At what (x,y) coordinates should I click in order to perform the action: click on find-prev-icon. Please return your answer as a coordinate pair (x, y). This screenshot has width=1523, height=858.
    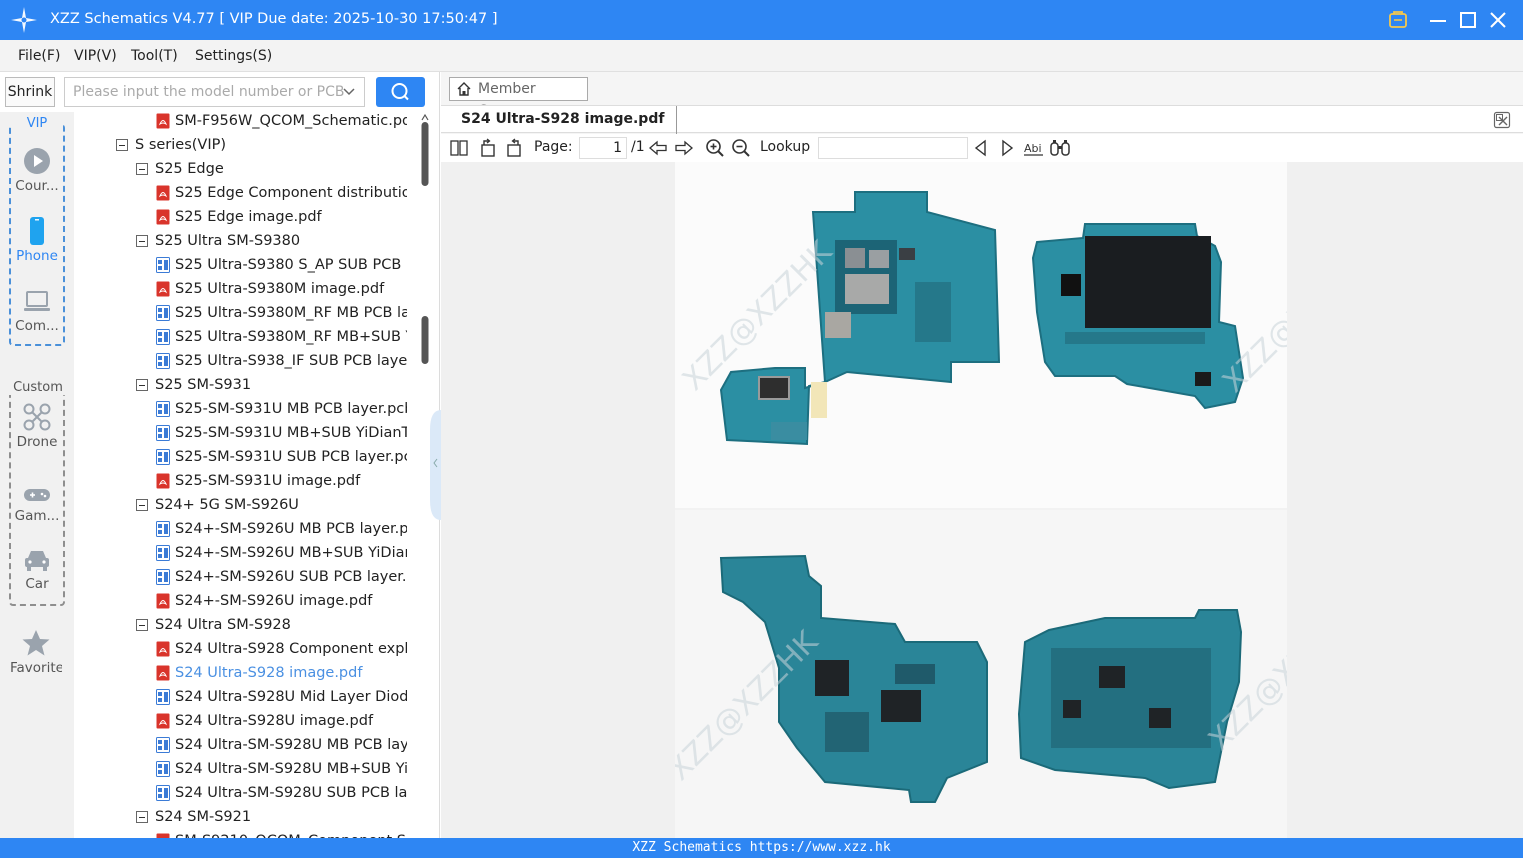
    Looking at the image, I should click on (981, 148).